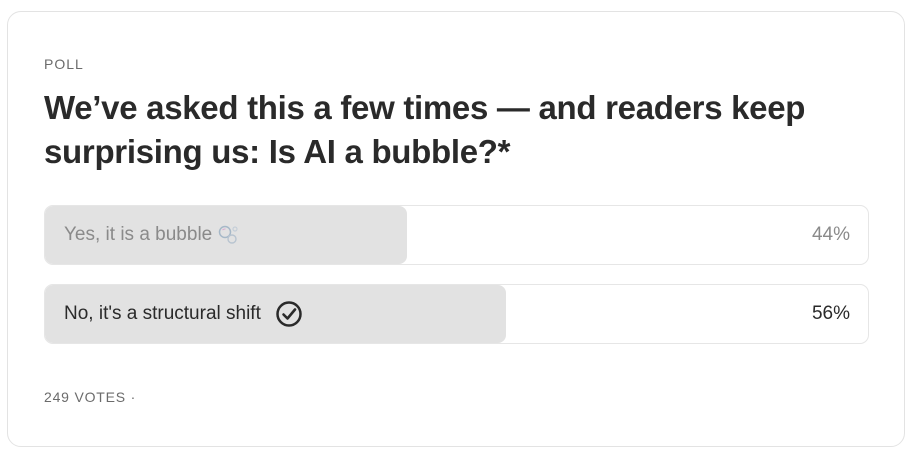 This screenshot has height=466, width=922. I want to click on vote-count: 249 VOTES ·, so click(90, 397).